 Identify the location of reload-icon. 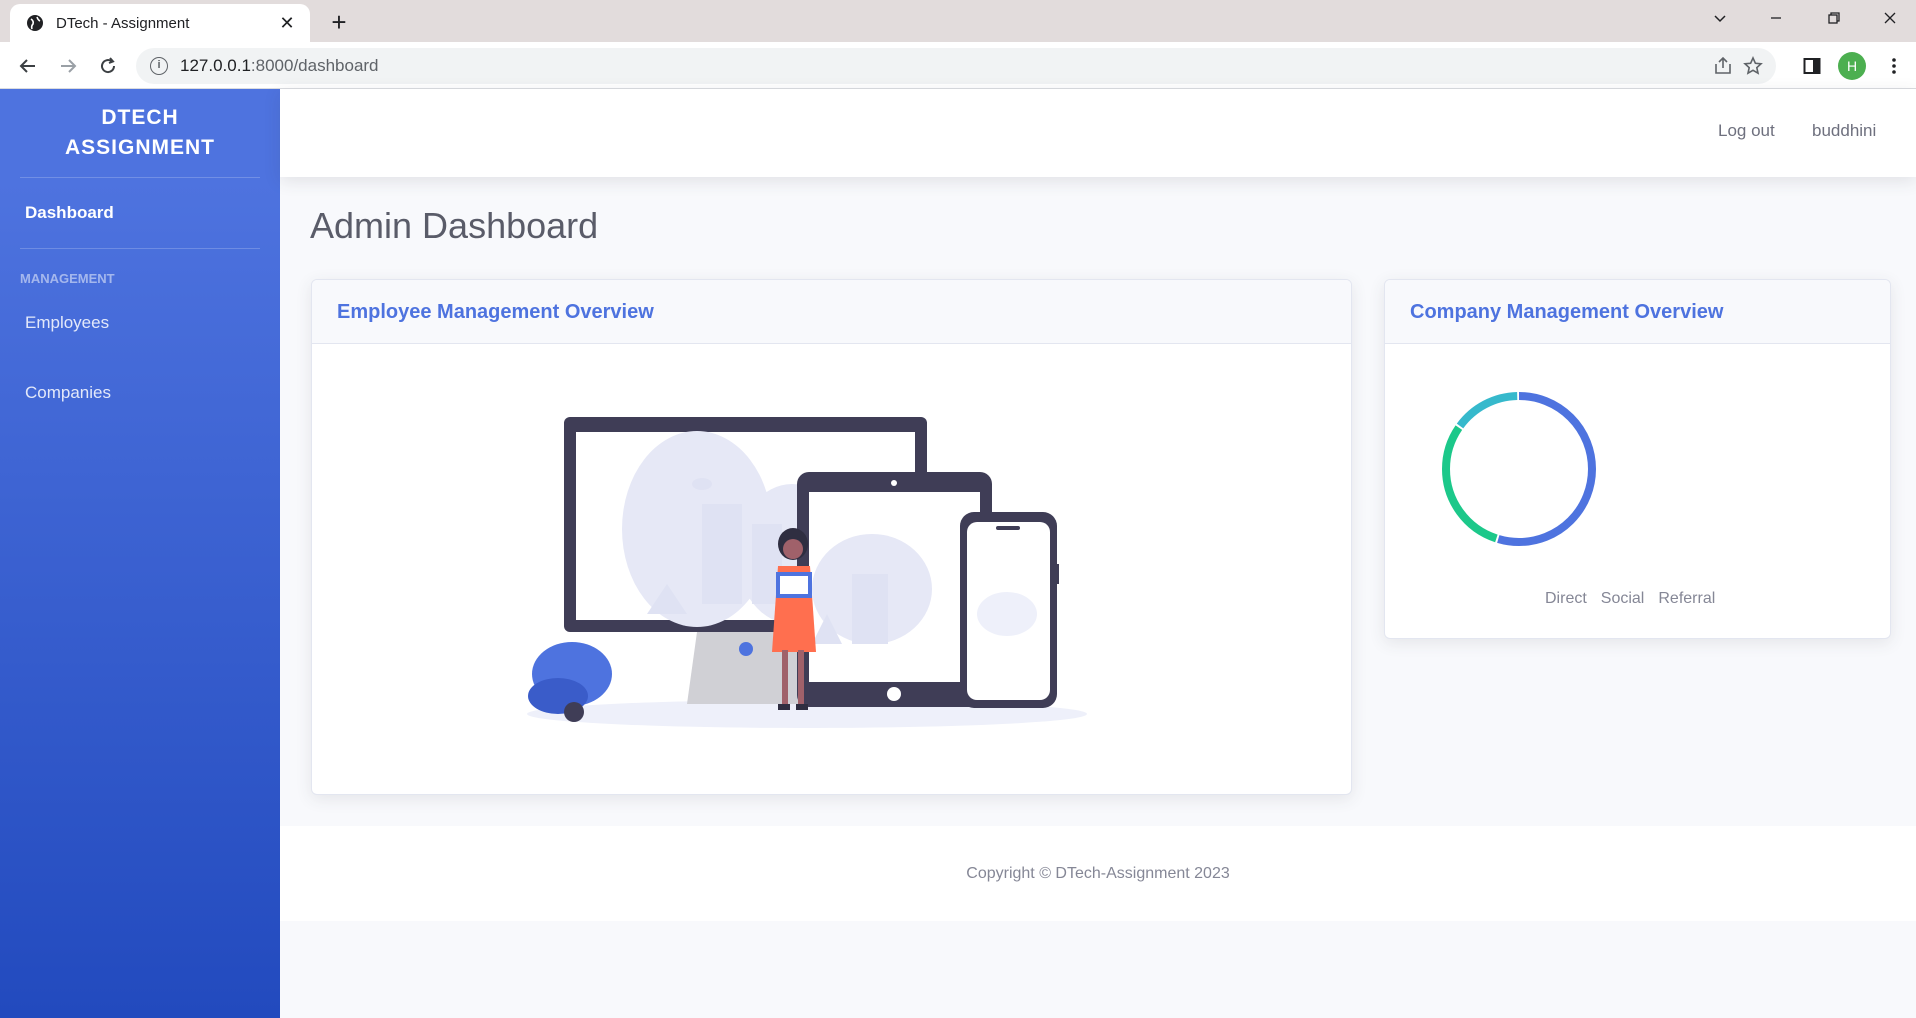
(108, 66).